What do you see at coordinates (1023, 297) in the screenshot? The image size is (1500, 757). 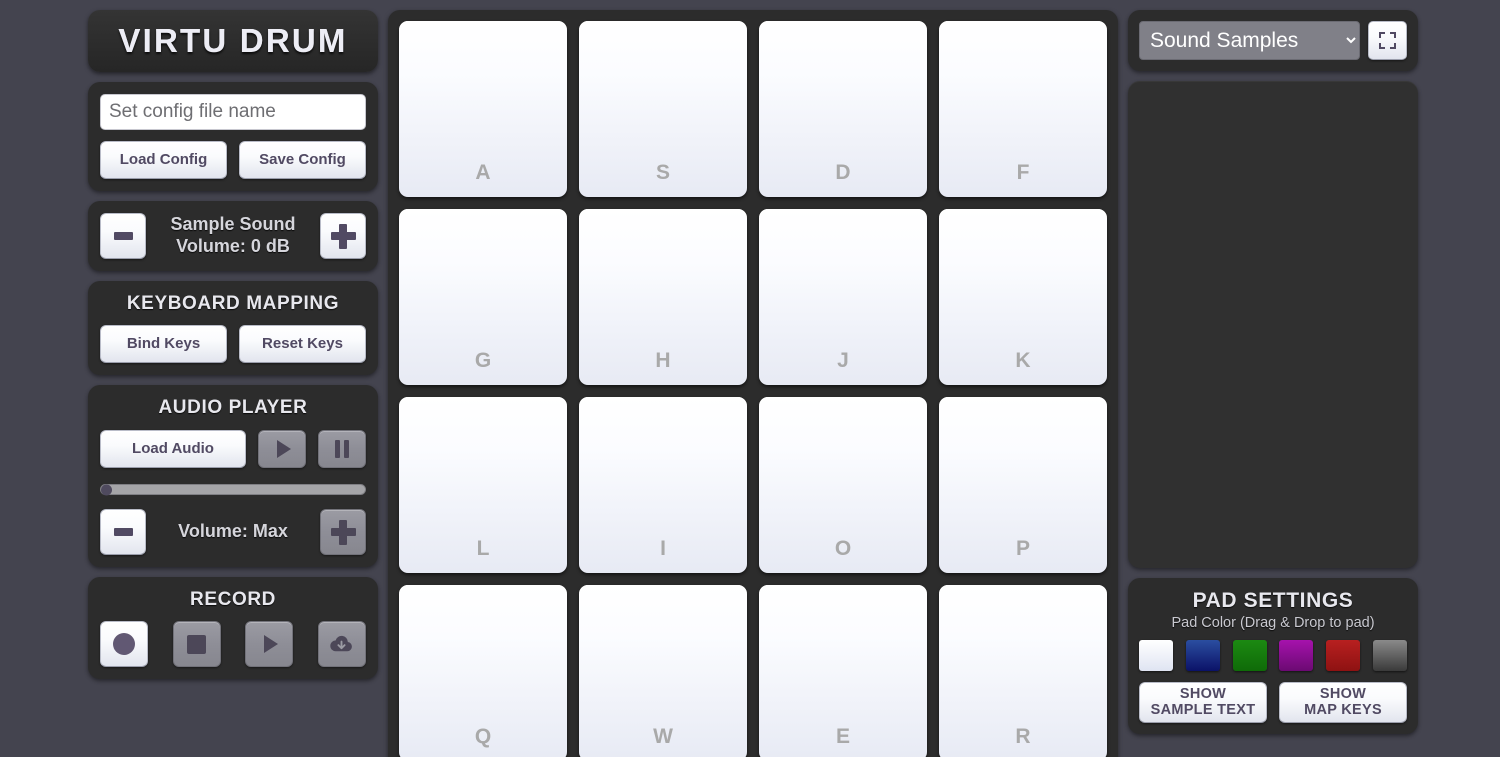 I see `drum-pad: K` at bounding box center [1023, 297].